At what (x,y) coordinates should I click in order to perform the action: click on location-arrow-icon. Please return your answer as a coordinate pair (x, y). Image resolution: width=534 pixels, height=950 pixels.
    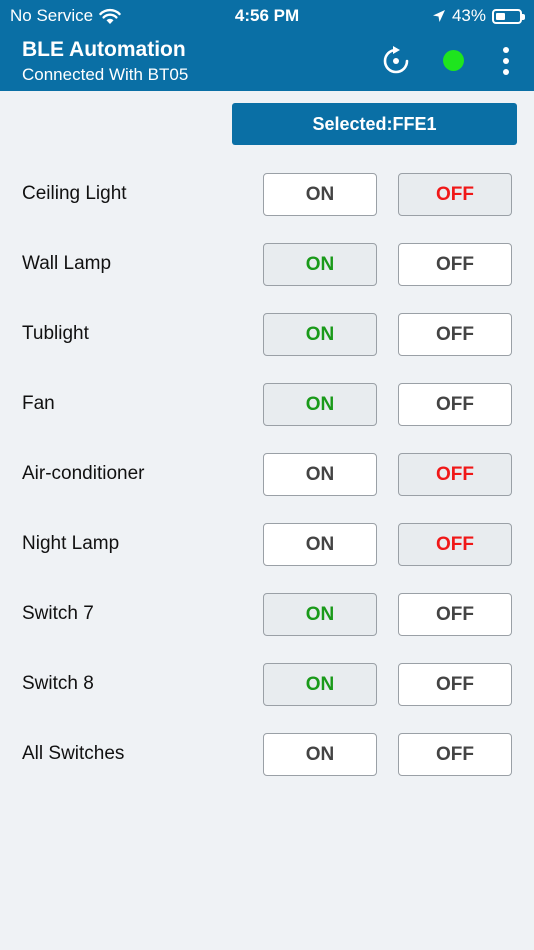
    Looking at the image, I should click on (438, 16).